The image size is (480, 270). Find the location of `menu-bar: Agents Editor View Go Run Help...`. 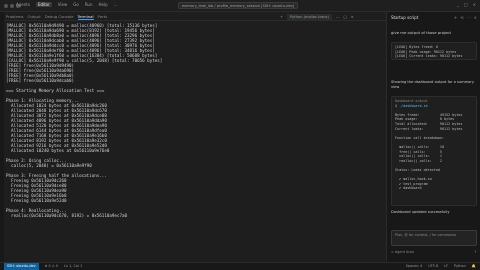

menu-bar: Agents Editor View Go Run Help... is located at coordinates (66, 4).